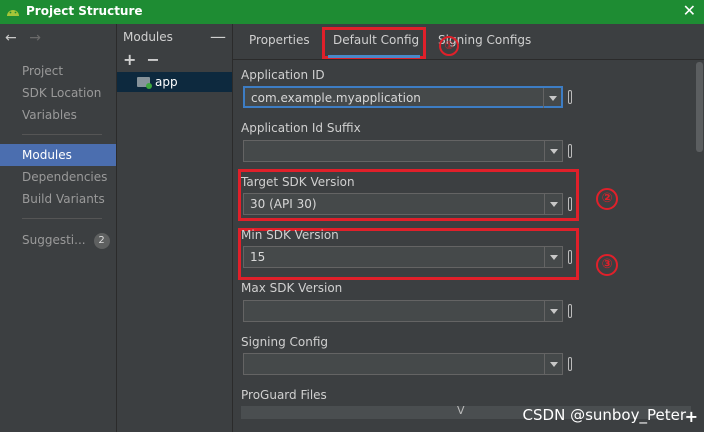  Describe the element at coordinates (403, 311) in the screenshot. I see `max-sdk-combo` at that location.